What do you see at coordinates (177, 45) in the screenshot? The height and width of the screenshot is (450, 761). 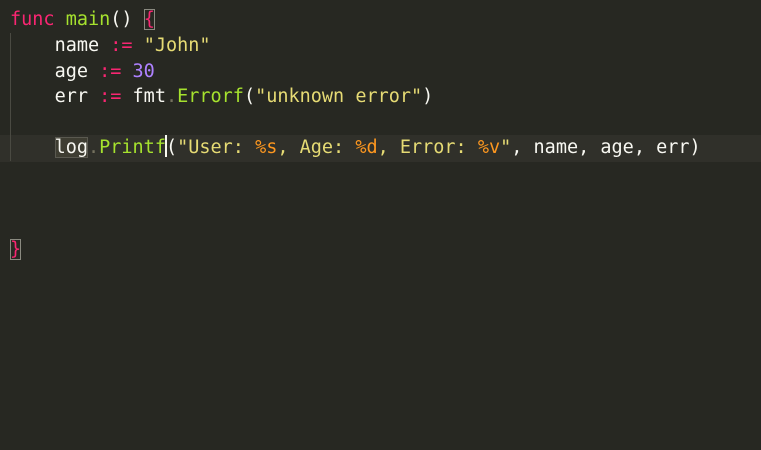 I see `string-literal: "John"` at bounding box center [177, 45].